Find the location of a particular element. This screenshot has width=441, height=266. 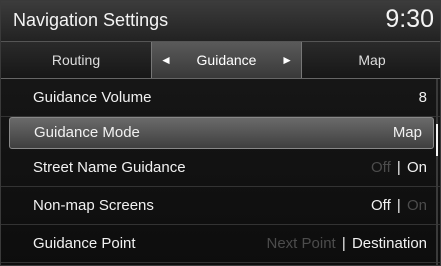

setting-row-guidance-volume: Guidance Volume 8 is located at coordinates (220, 98).